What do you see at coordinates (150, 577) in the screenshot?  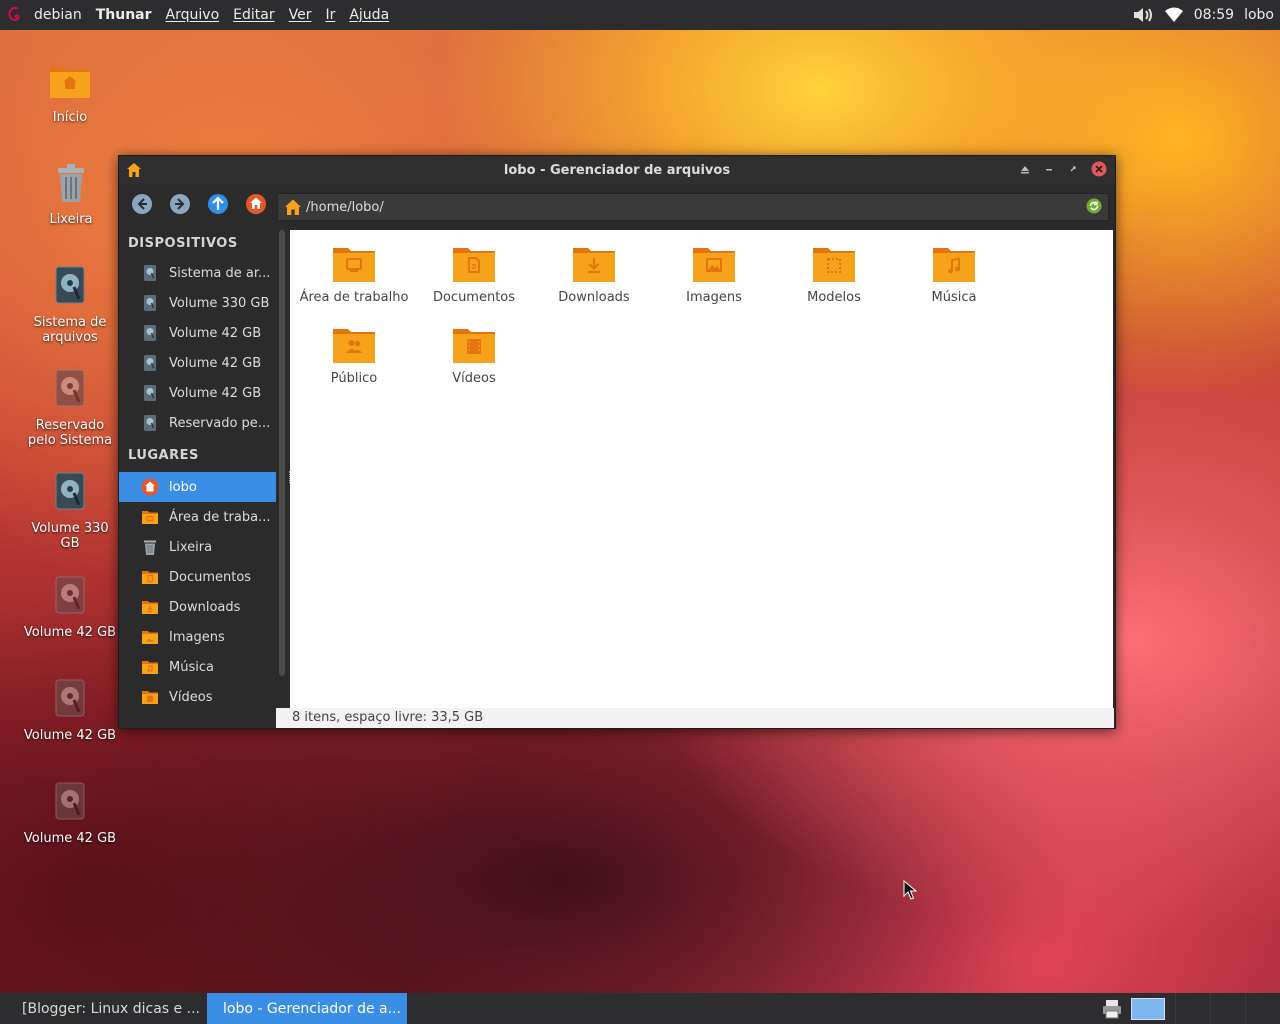 I see `documents-folder-icon` at bounding box center [150, 577].